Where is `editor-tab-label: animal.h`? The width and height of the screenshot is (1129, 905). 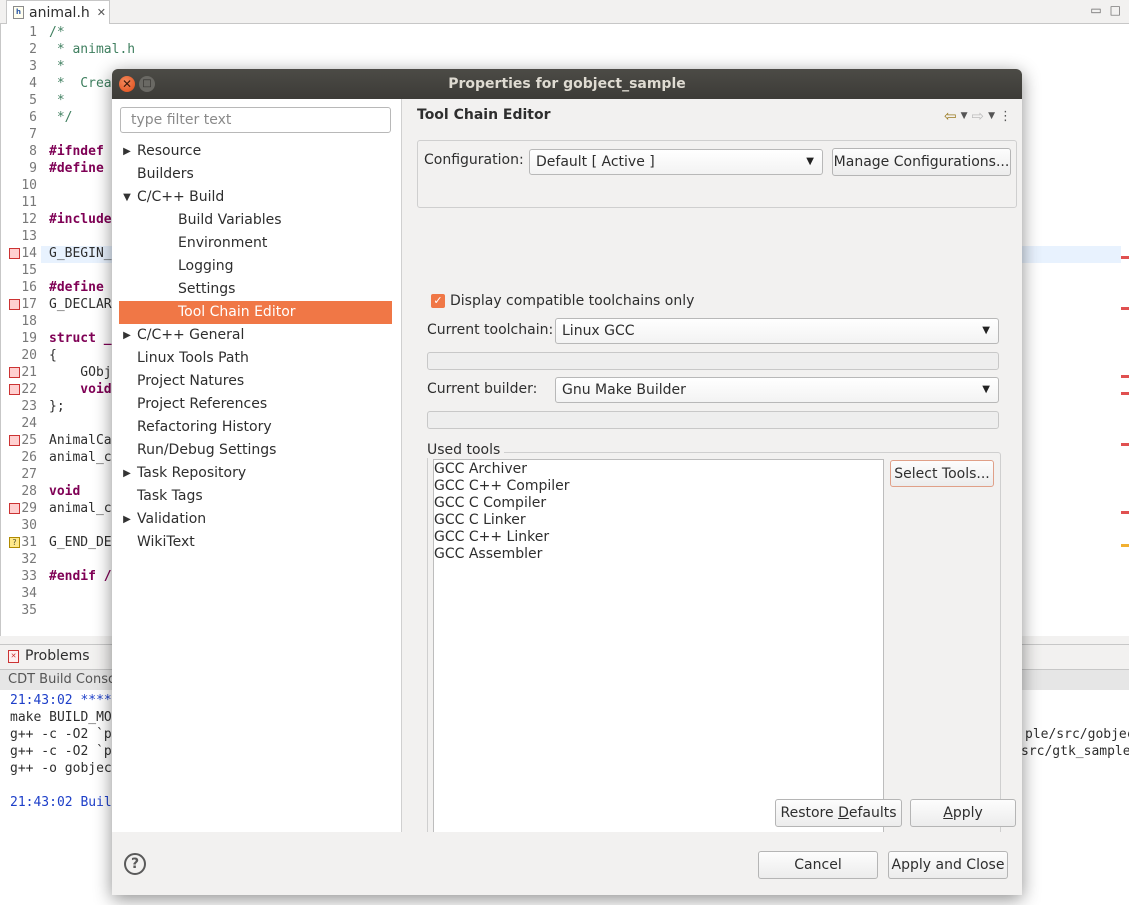
editor-tab-label: animal.h is located at coordinates (59, 12).